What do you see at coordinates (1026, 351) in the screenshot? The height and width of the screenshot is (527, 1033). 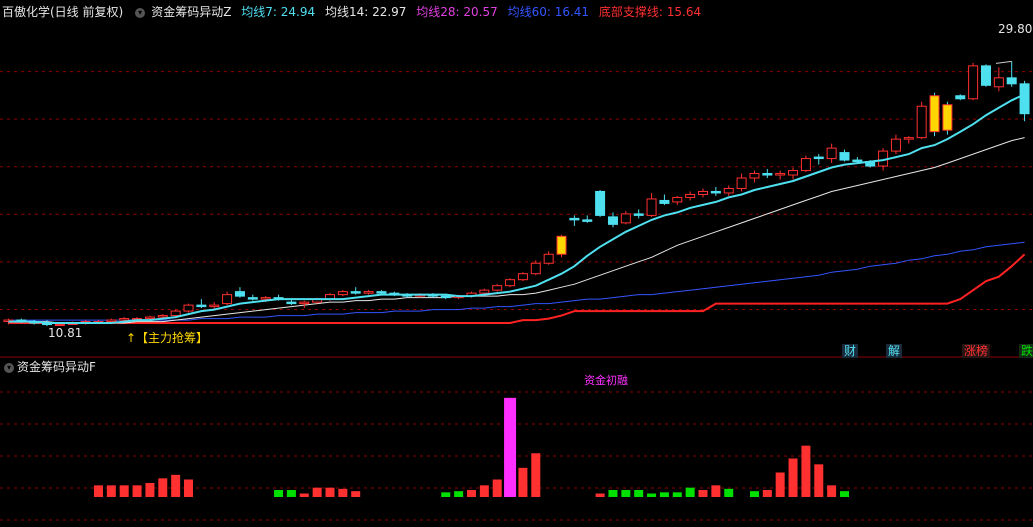 I see `tag-drop: 跌` at bounding box center [1026, 351].